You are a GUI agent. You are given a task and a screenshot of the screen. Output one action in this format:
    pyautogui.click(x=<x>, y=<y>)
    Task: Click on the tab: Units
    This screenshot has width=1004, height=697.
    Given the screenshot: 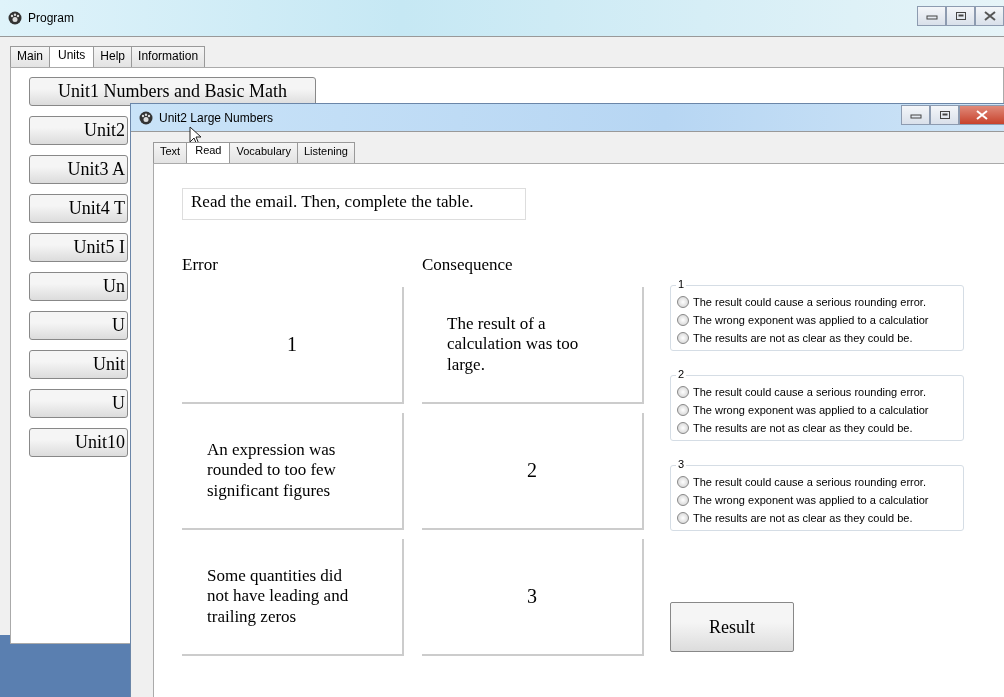 What is the action you would take?
    pyautogui.click(x=72, y=56)
    